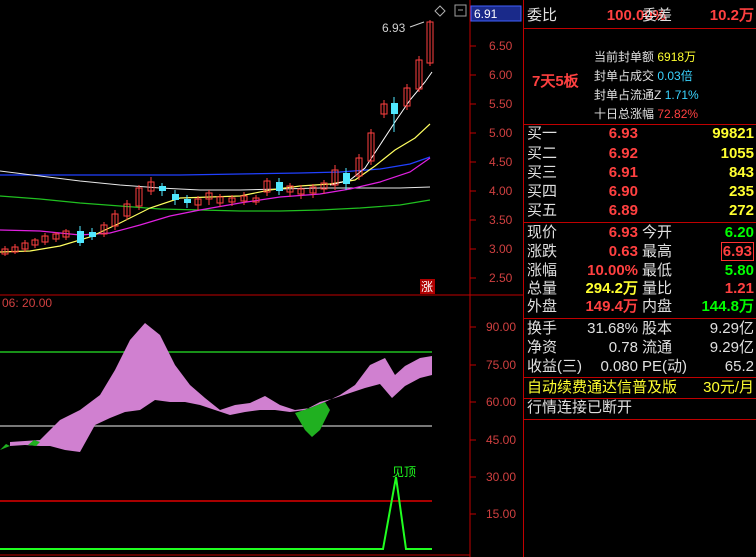 Image resolution: width=756 pixels, height=557 pixels. What do you see at coordinates (221, 387) in the screenshot?
I see `indicator-fill-band` at bounding box center [221, 387].